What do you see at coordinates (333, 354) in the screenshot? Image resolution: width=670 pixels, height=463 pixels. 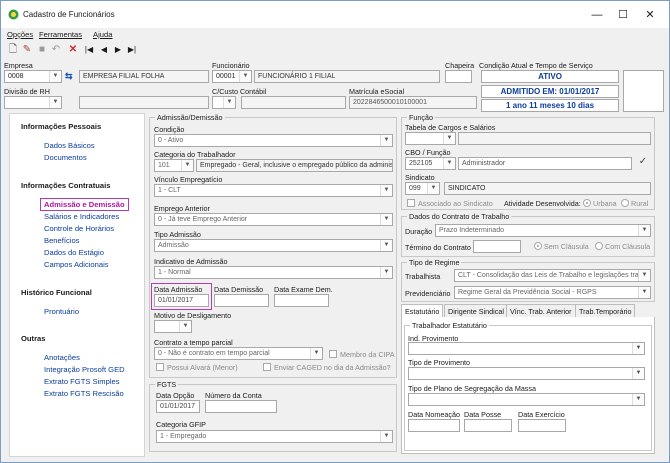 I see `membro-cipa-checkbox` at bounding box center [333, 354].